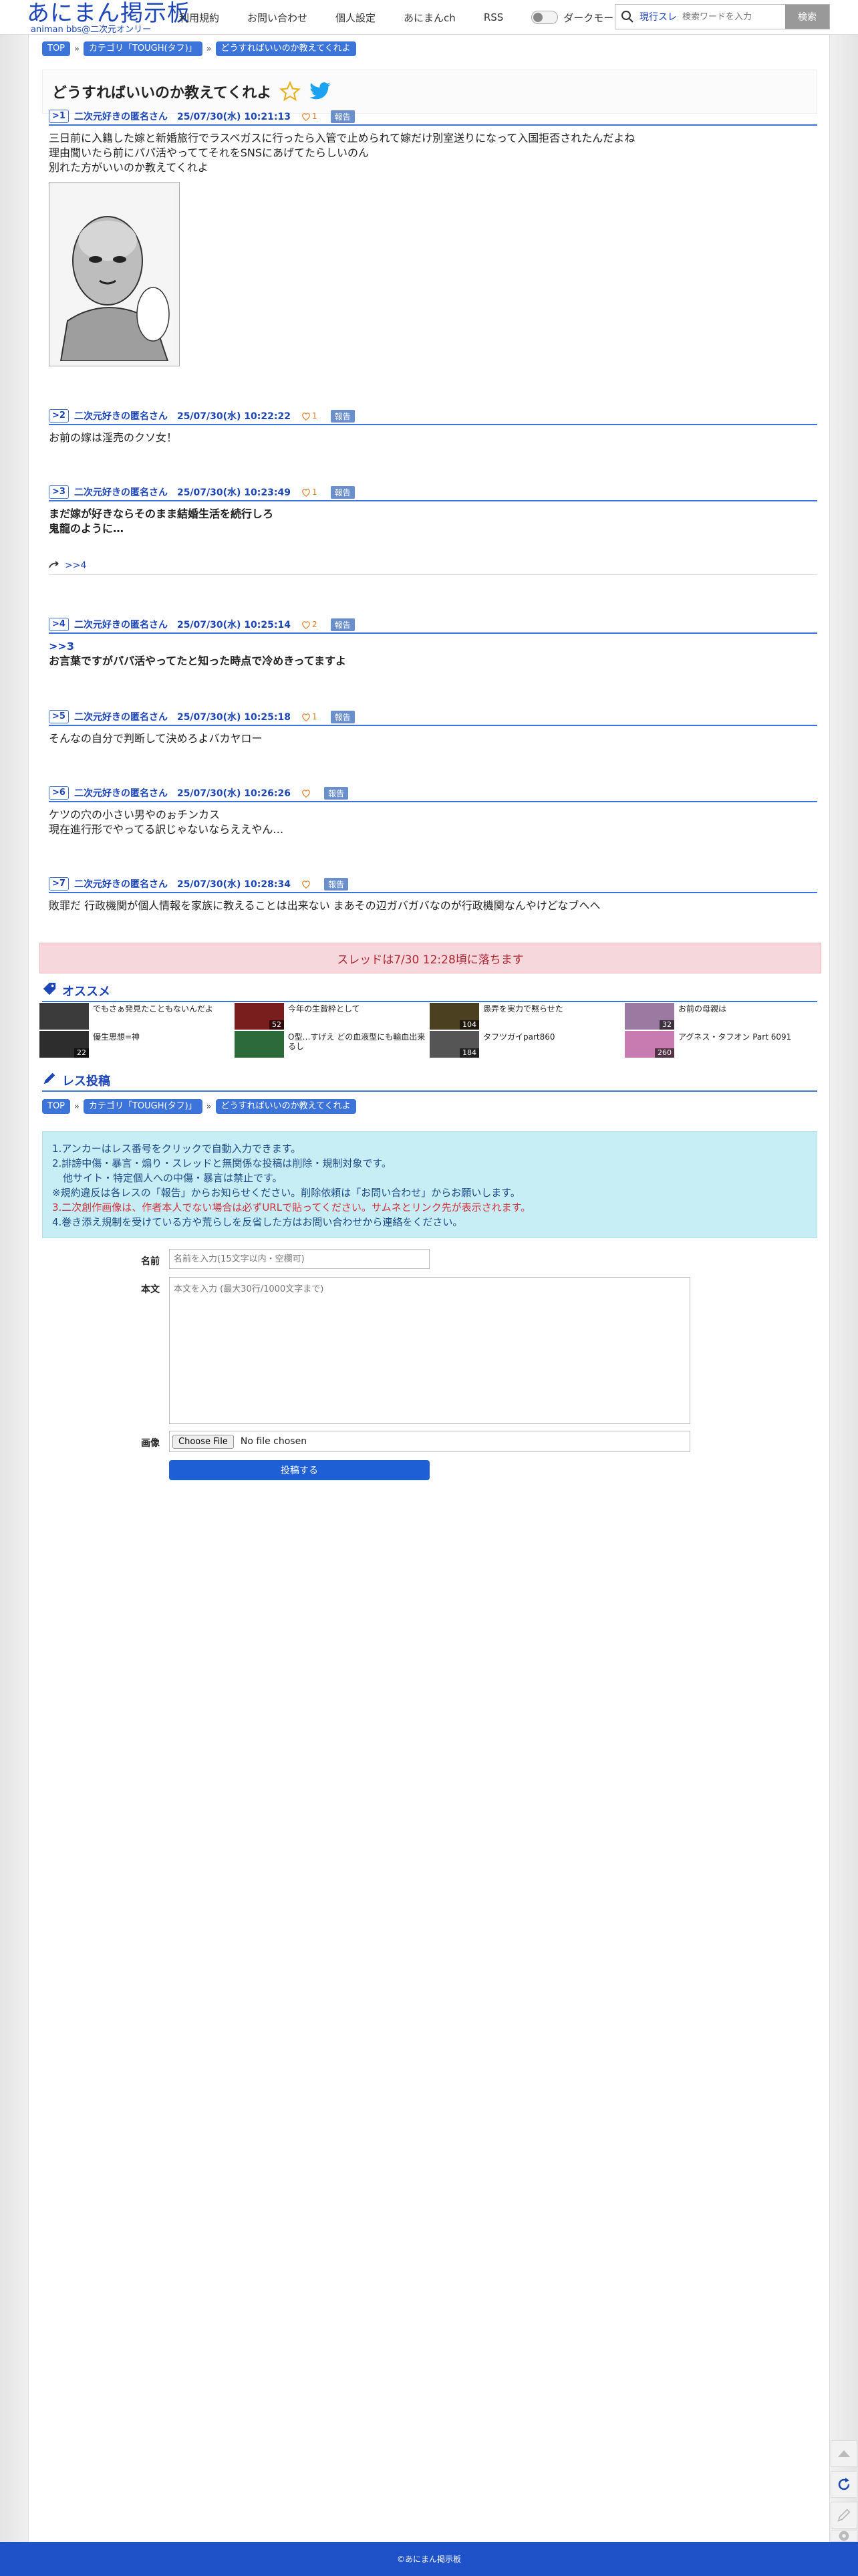 This screenshot has height=2576, width=858. What do you see at coordinates (401, 17) in the screenshot?
I see `top-nav: 利用規約 お問い合わせ 個人設定 あにまんch RSS ダークモード` at bounding box center [401, 17].